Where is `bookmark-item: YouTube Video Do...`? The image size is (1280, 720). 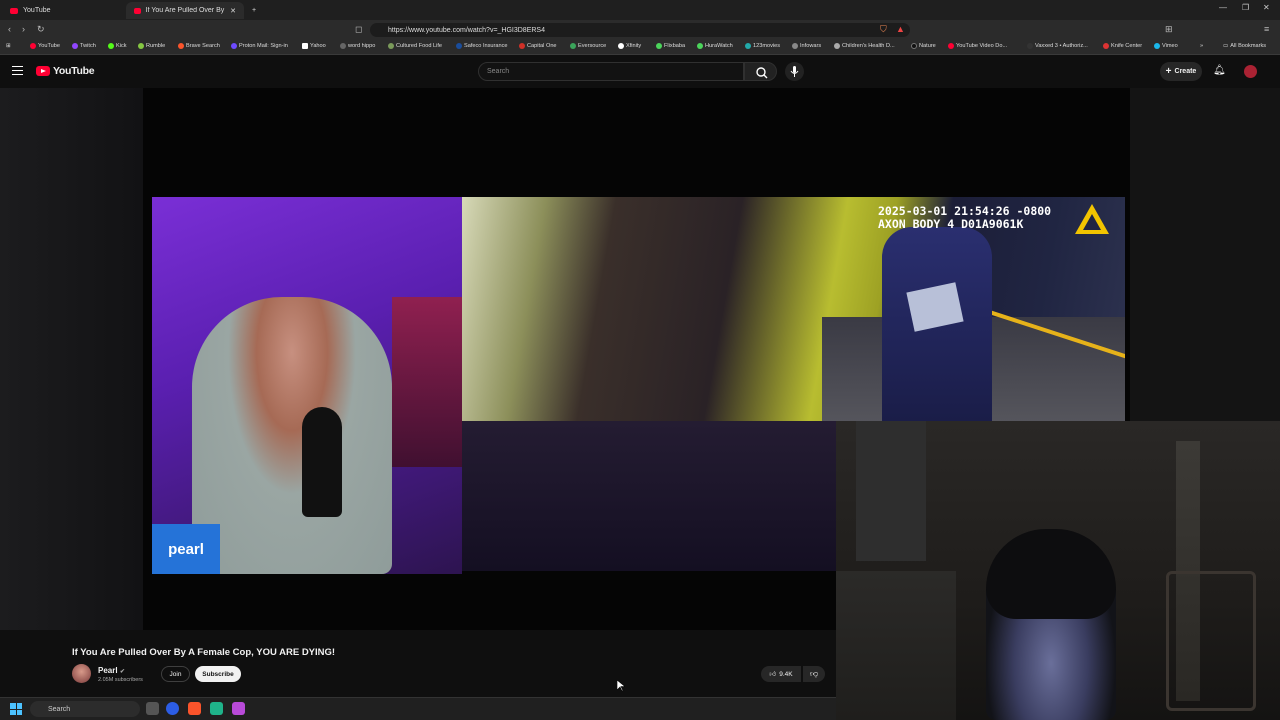 bookmark-item: YouTube Video Do... is located at coordinates (977, 46).